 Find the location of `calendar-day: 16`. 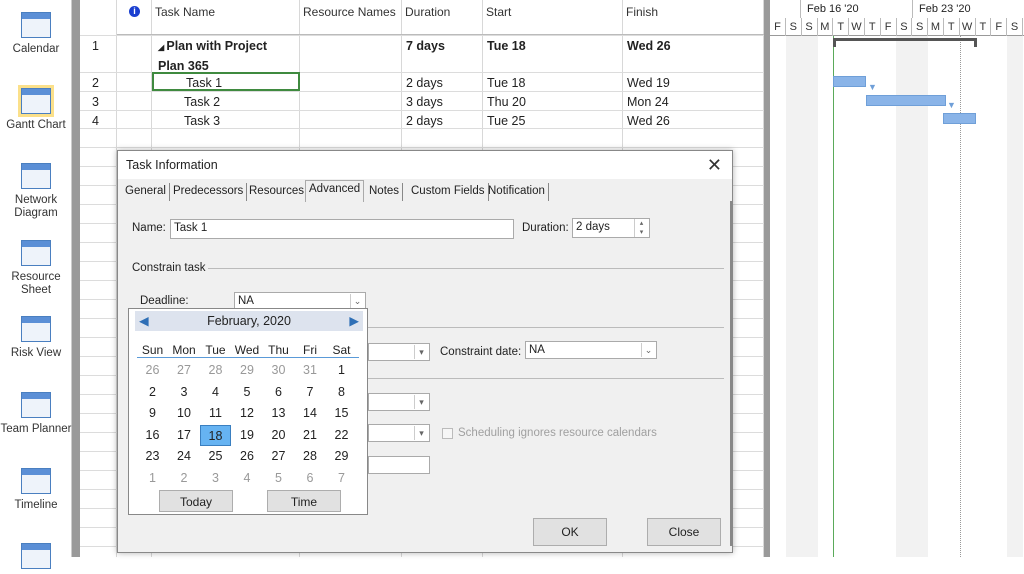

calendar-day: 16 is located at coordinates (152, 435).